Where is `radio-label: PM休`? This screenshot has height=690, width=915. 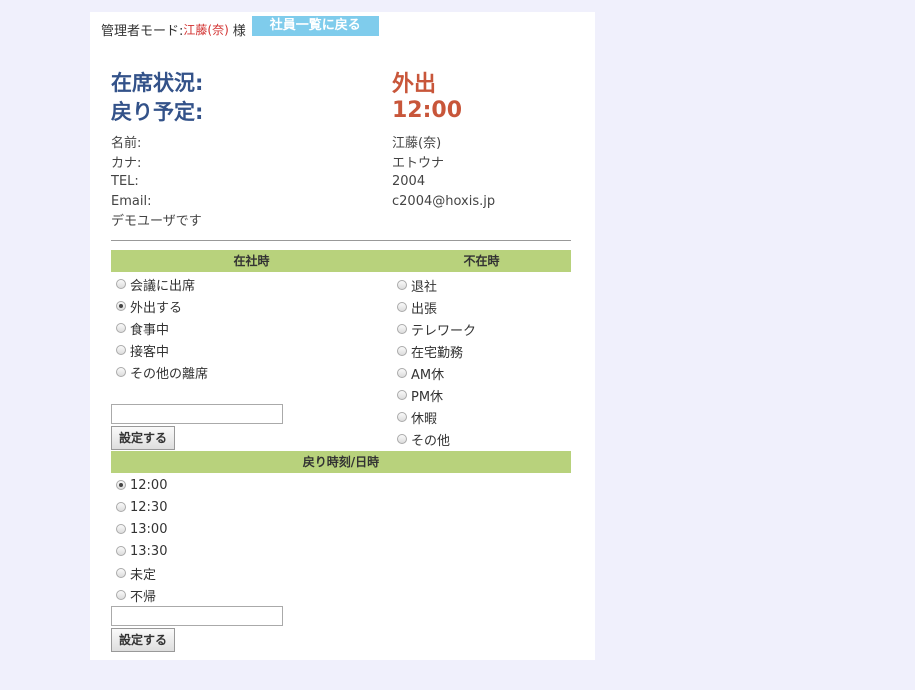
radio-label: PM休 is located at coordinates (427, 397).